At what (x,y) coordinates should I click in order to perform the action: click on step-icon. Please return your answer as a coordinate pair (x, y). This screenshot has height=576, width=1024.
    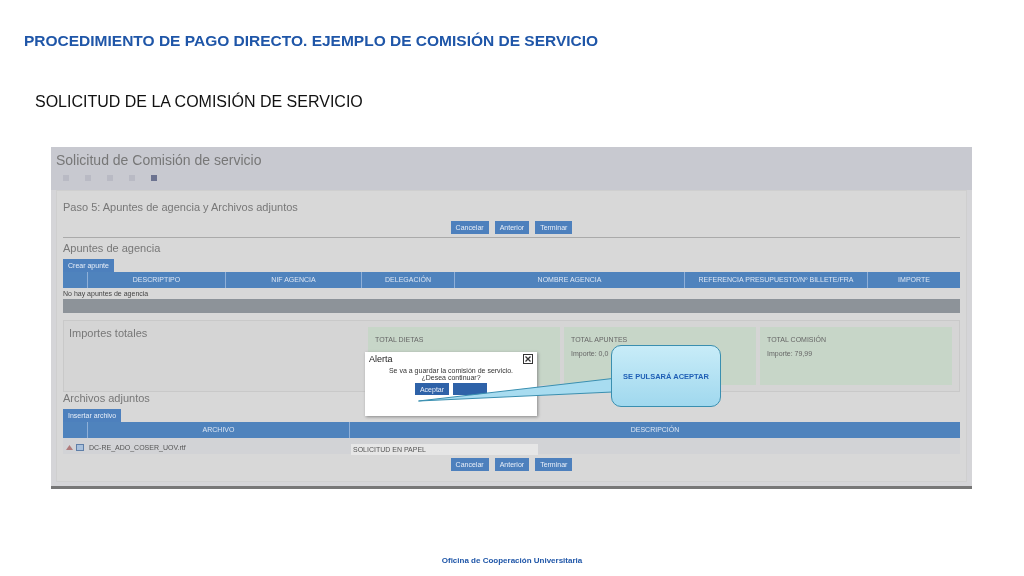
    Looking at the image, I should click on (154, 178).